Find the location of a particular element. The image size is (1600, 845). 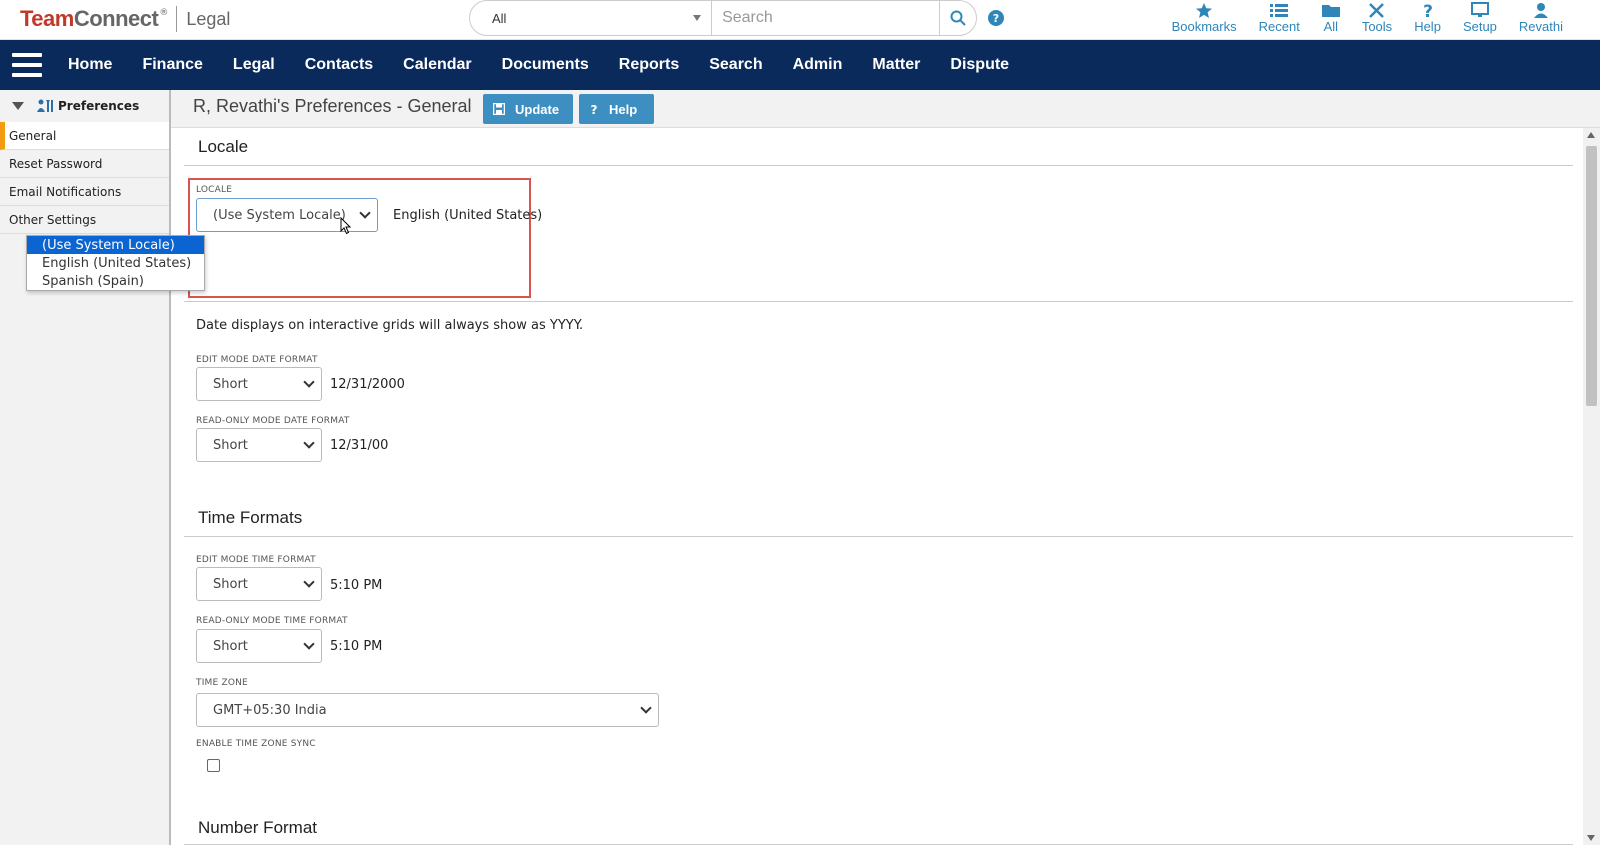

edit-time-format-value: Short is located at coordinates (230, 584).